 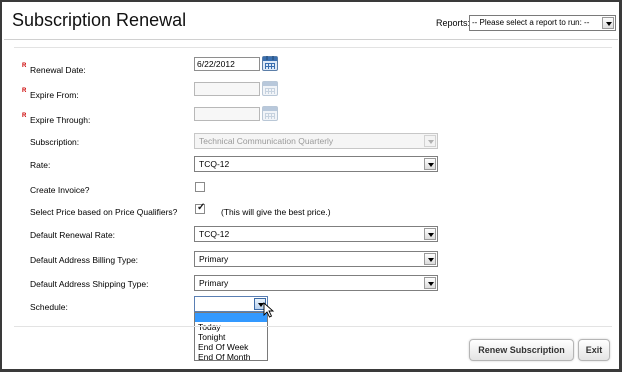 What do you see at coordinates (266, 141) in the screenshot?
I see `subscription-value: Technical Communication Quarterly` at bounding box center [266, 141].